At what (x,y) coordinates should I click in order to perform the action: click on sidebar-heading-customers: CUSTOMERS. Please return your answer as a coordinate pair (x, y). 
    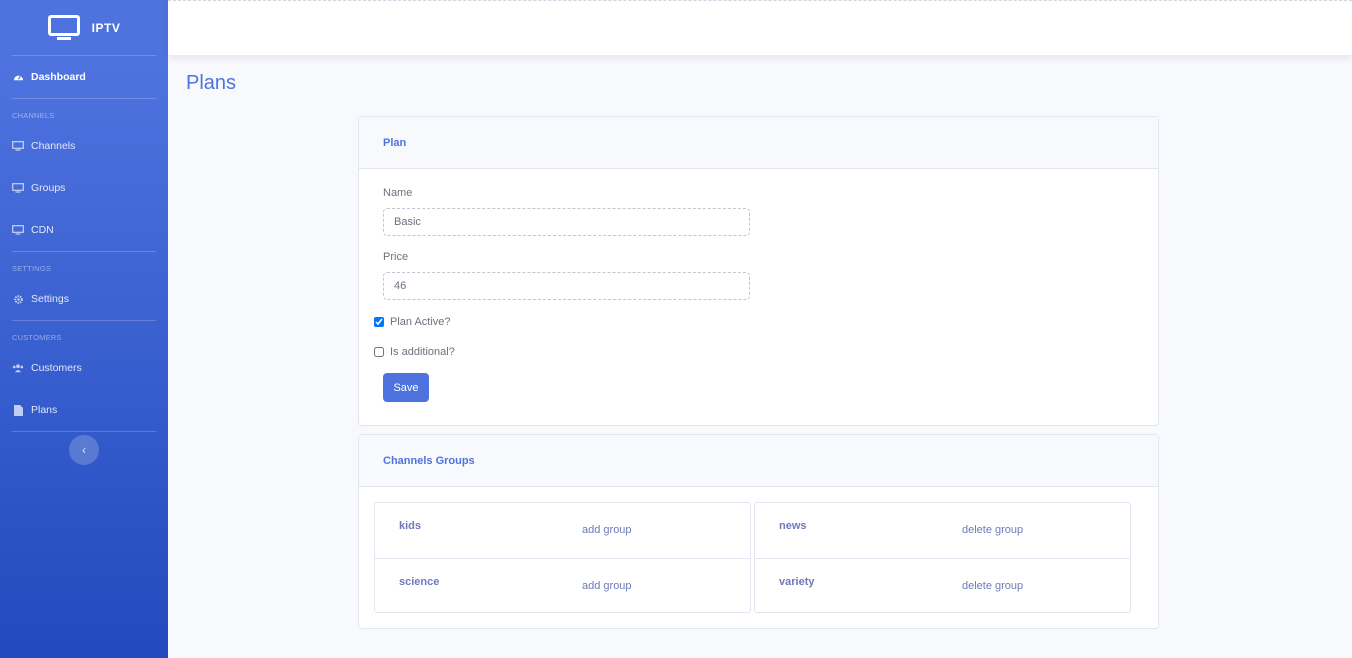
    Looking at the image, I should click on (37, 337).